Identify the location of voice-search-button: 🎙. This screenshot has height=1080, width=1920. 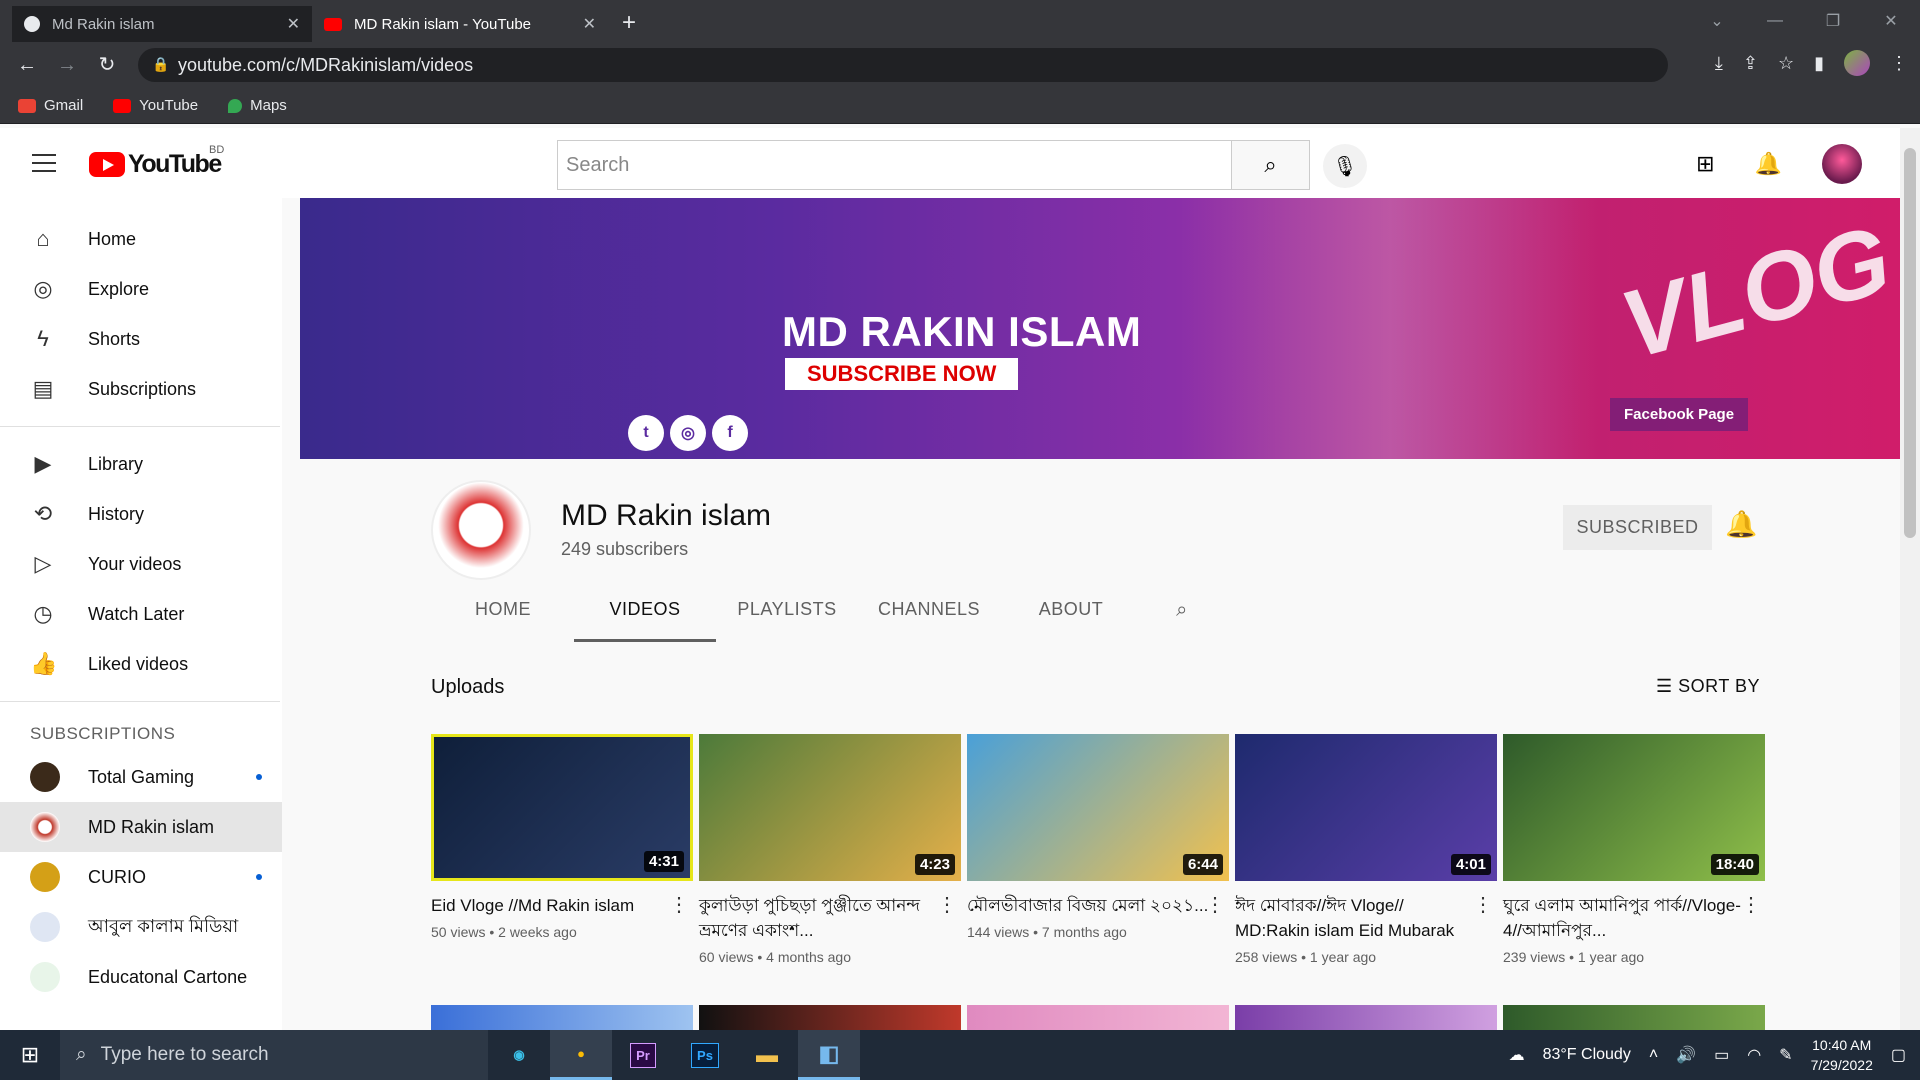
(1345, 166).